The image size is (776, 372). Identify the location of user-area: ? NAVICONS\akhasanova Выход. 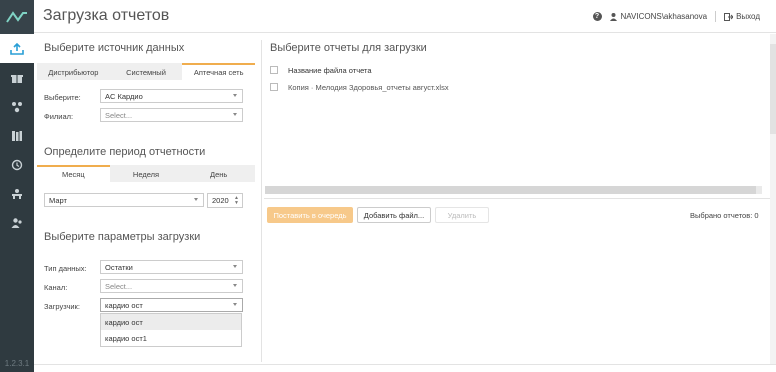
(676, 16).